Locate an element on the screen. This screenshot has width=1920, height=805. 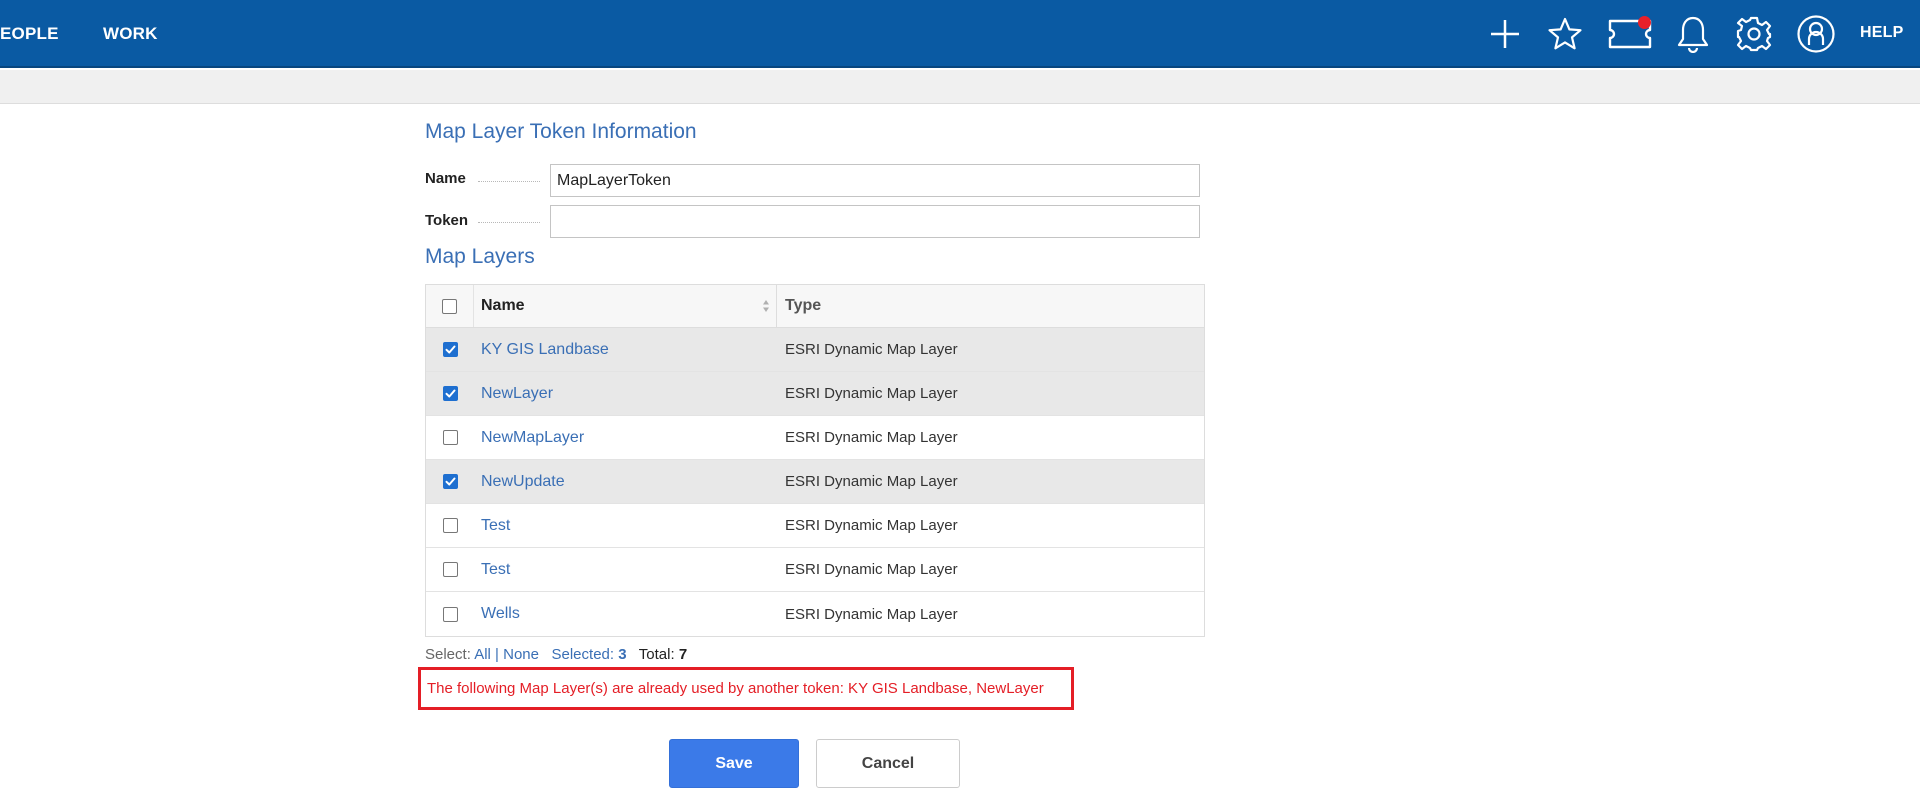
select-label: Select: is located at coordinates (448, 654).